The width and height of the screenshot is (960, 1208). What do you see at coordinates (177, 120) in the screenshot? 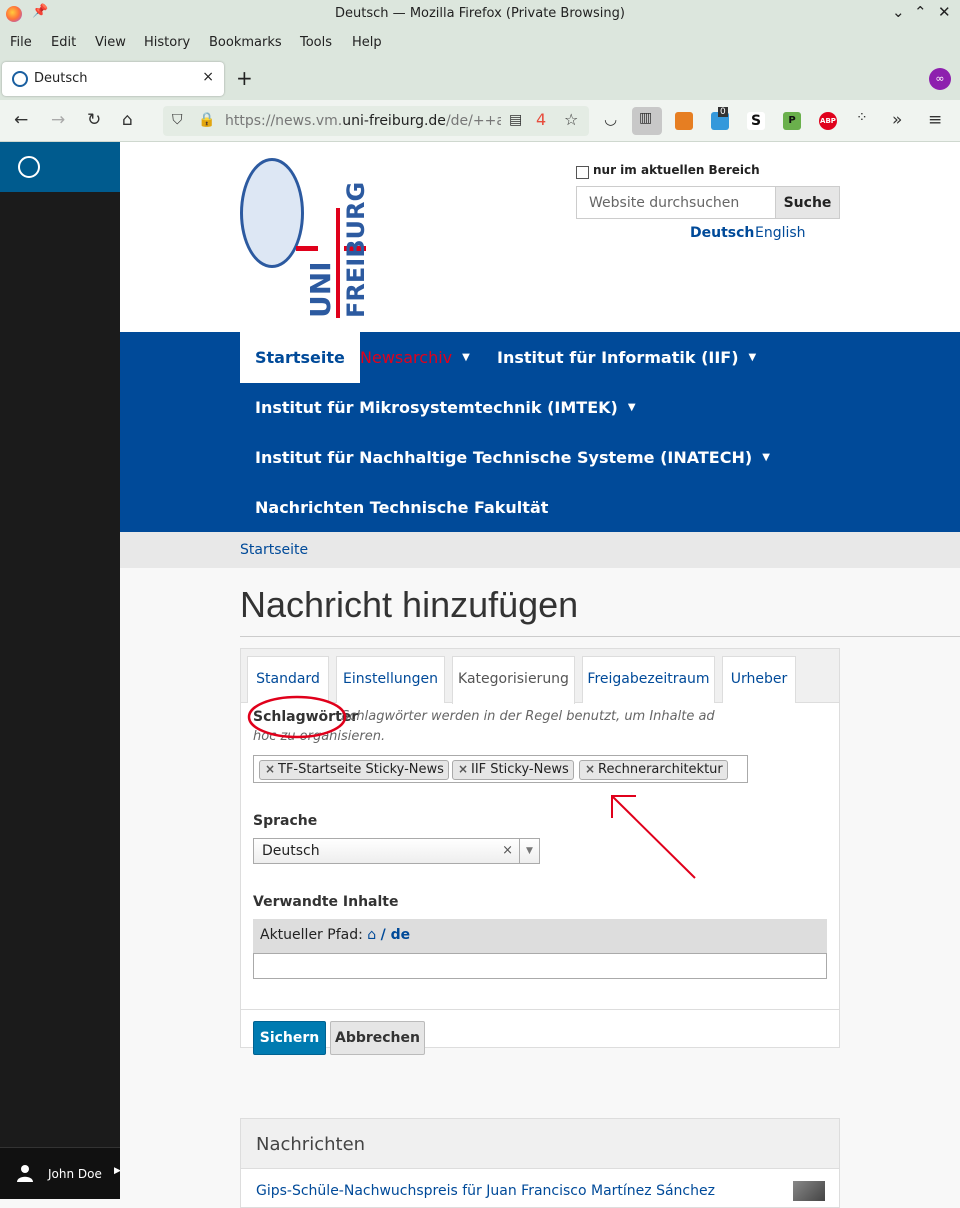
I see `tracking-shield-icon: ⛉` at bounding box center [177, 120].